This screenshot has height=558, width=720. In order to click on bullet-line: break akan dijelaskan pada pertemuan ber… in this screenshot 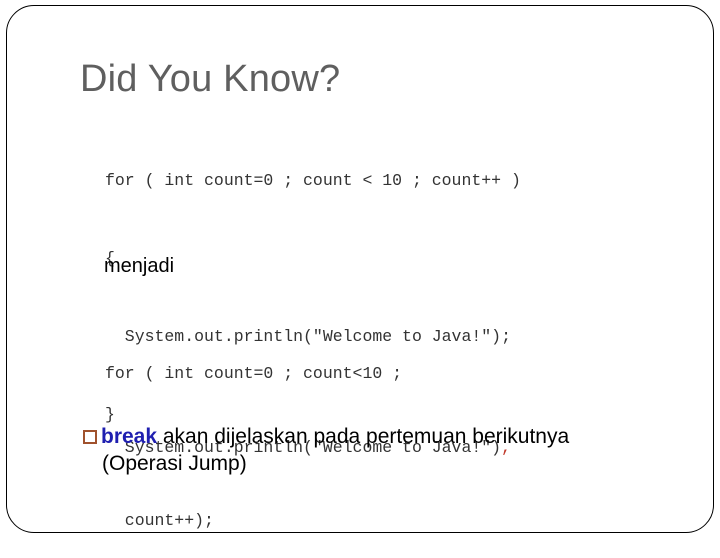, I will do `click(383, 436)`.